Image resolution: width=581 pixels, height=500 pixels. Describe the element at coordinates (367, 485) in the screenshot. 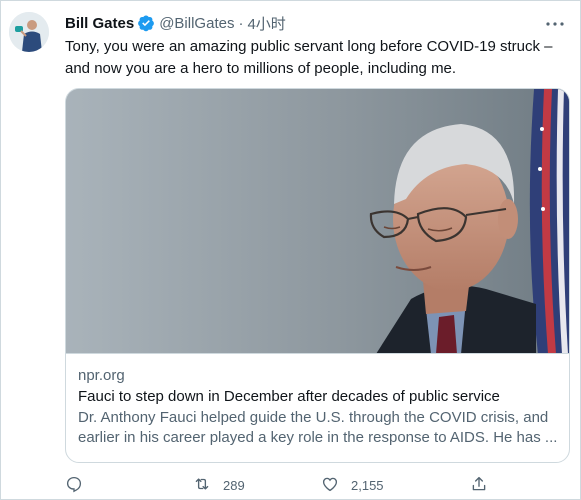

I see `like-count: 2,155` at that location.